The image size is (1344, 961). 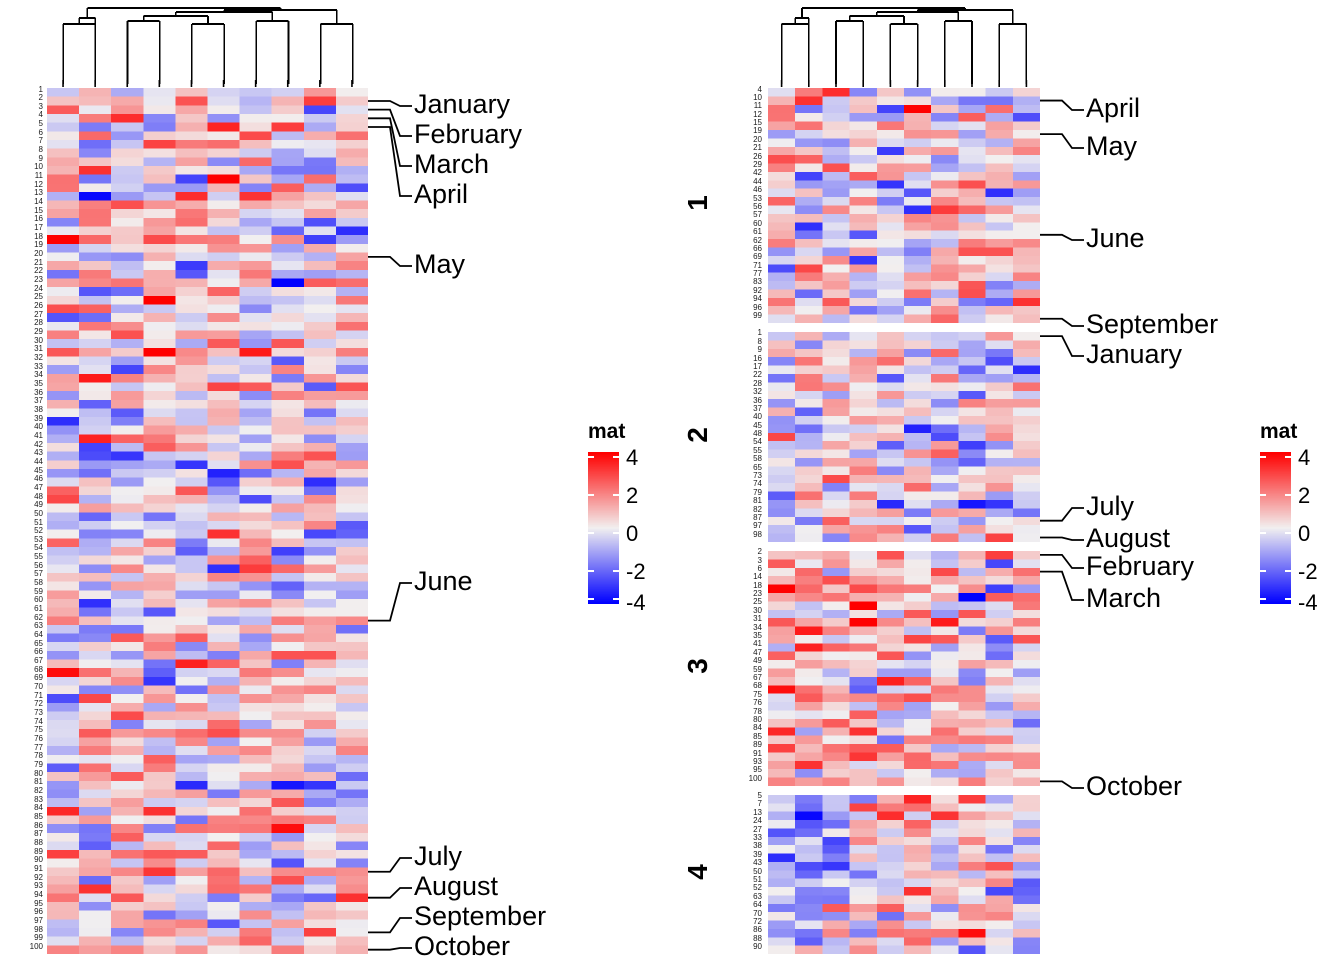 I want to click on column-dendrogram-right, so click(x=904, y=45).